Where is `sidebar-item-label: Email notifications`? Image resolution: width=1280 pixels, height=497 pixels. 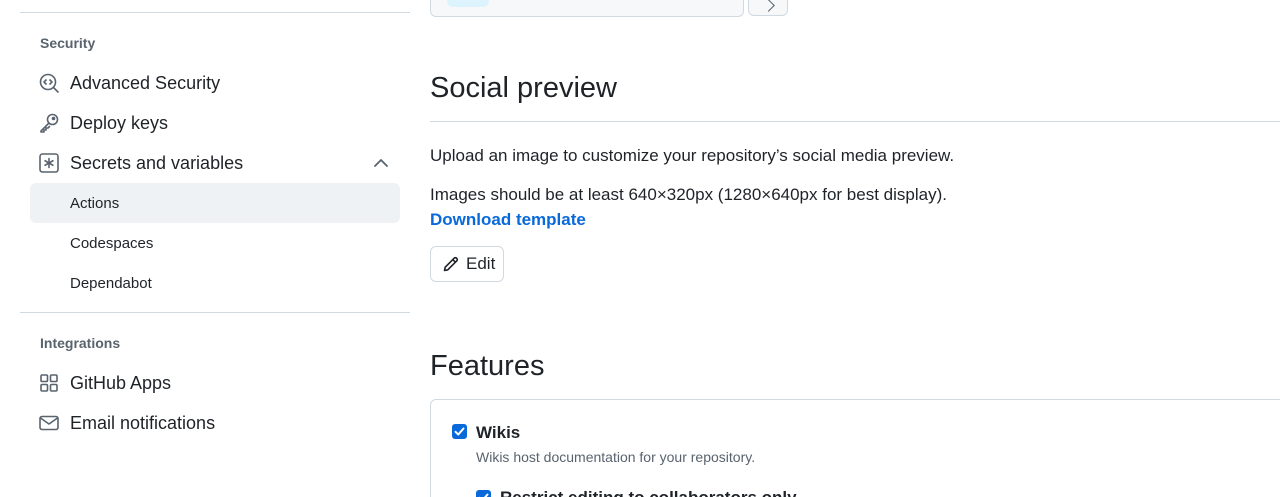
sidebar-item-label: Email notifications is located at coordinates (143, 422).